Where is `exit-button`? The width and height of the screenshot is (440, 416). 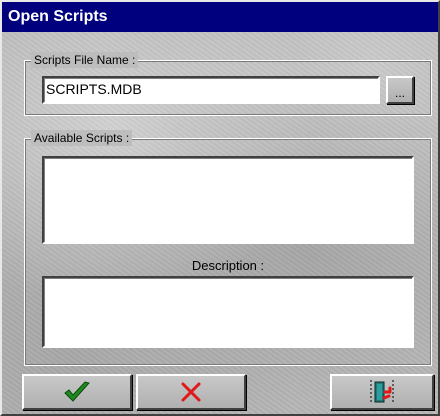 exit-button is located at coordinates (382, 392).